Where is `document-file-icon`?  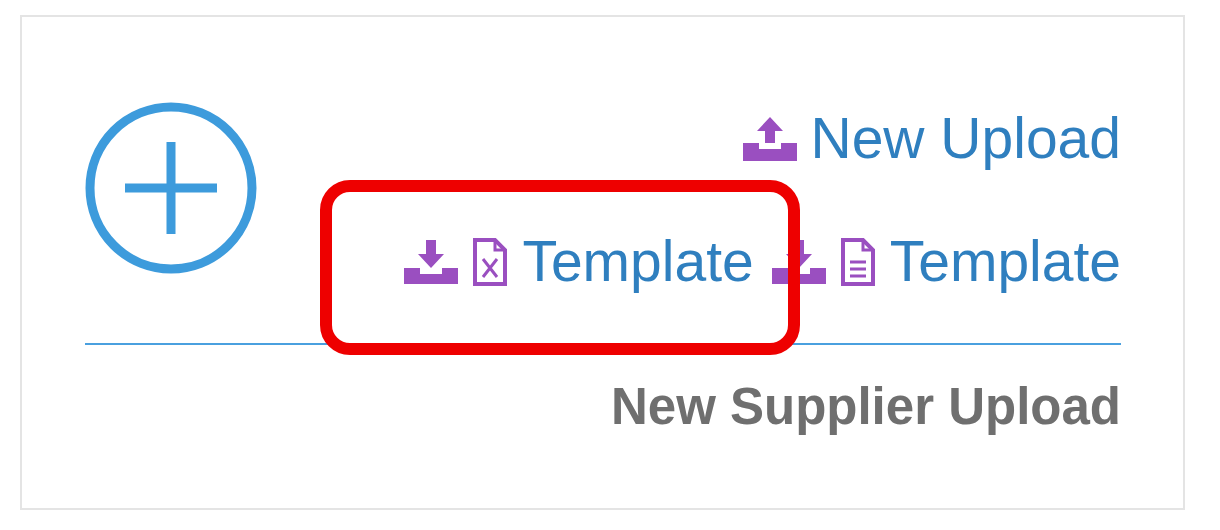
document-file-icon is located at coordinates (857, 261).